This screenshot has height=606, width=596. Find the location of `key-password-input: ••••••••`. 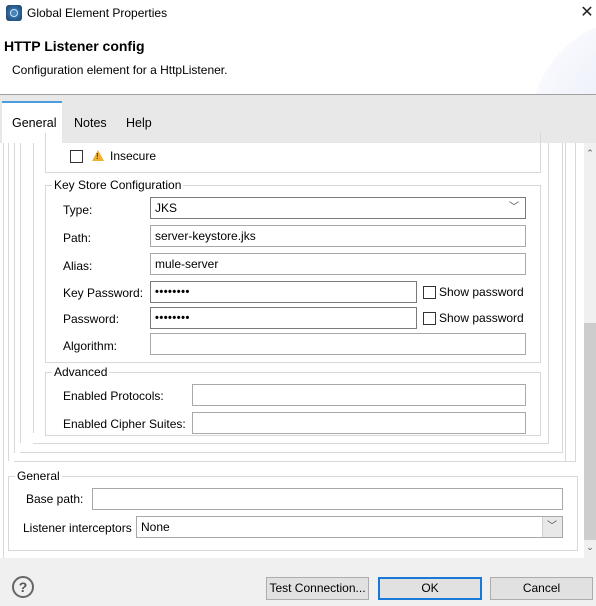

key-password-input: •••••••• is located at coordinates (283, 292).